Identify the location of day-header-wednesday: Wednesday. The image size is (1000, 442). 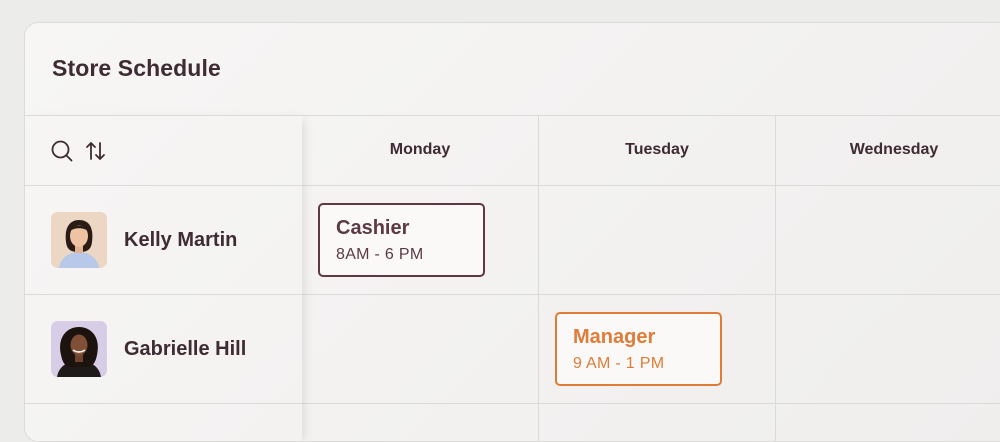
(894, 149).